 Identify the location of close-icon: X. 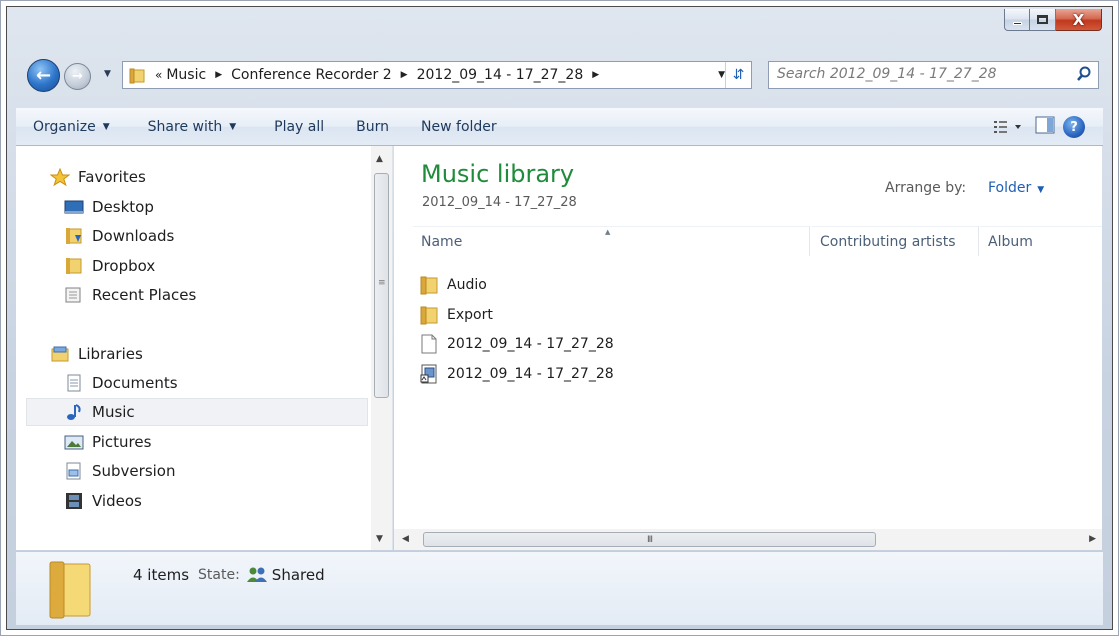
(1078, 19).